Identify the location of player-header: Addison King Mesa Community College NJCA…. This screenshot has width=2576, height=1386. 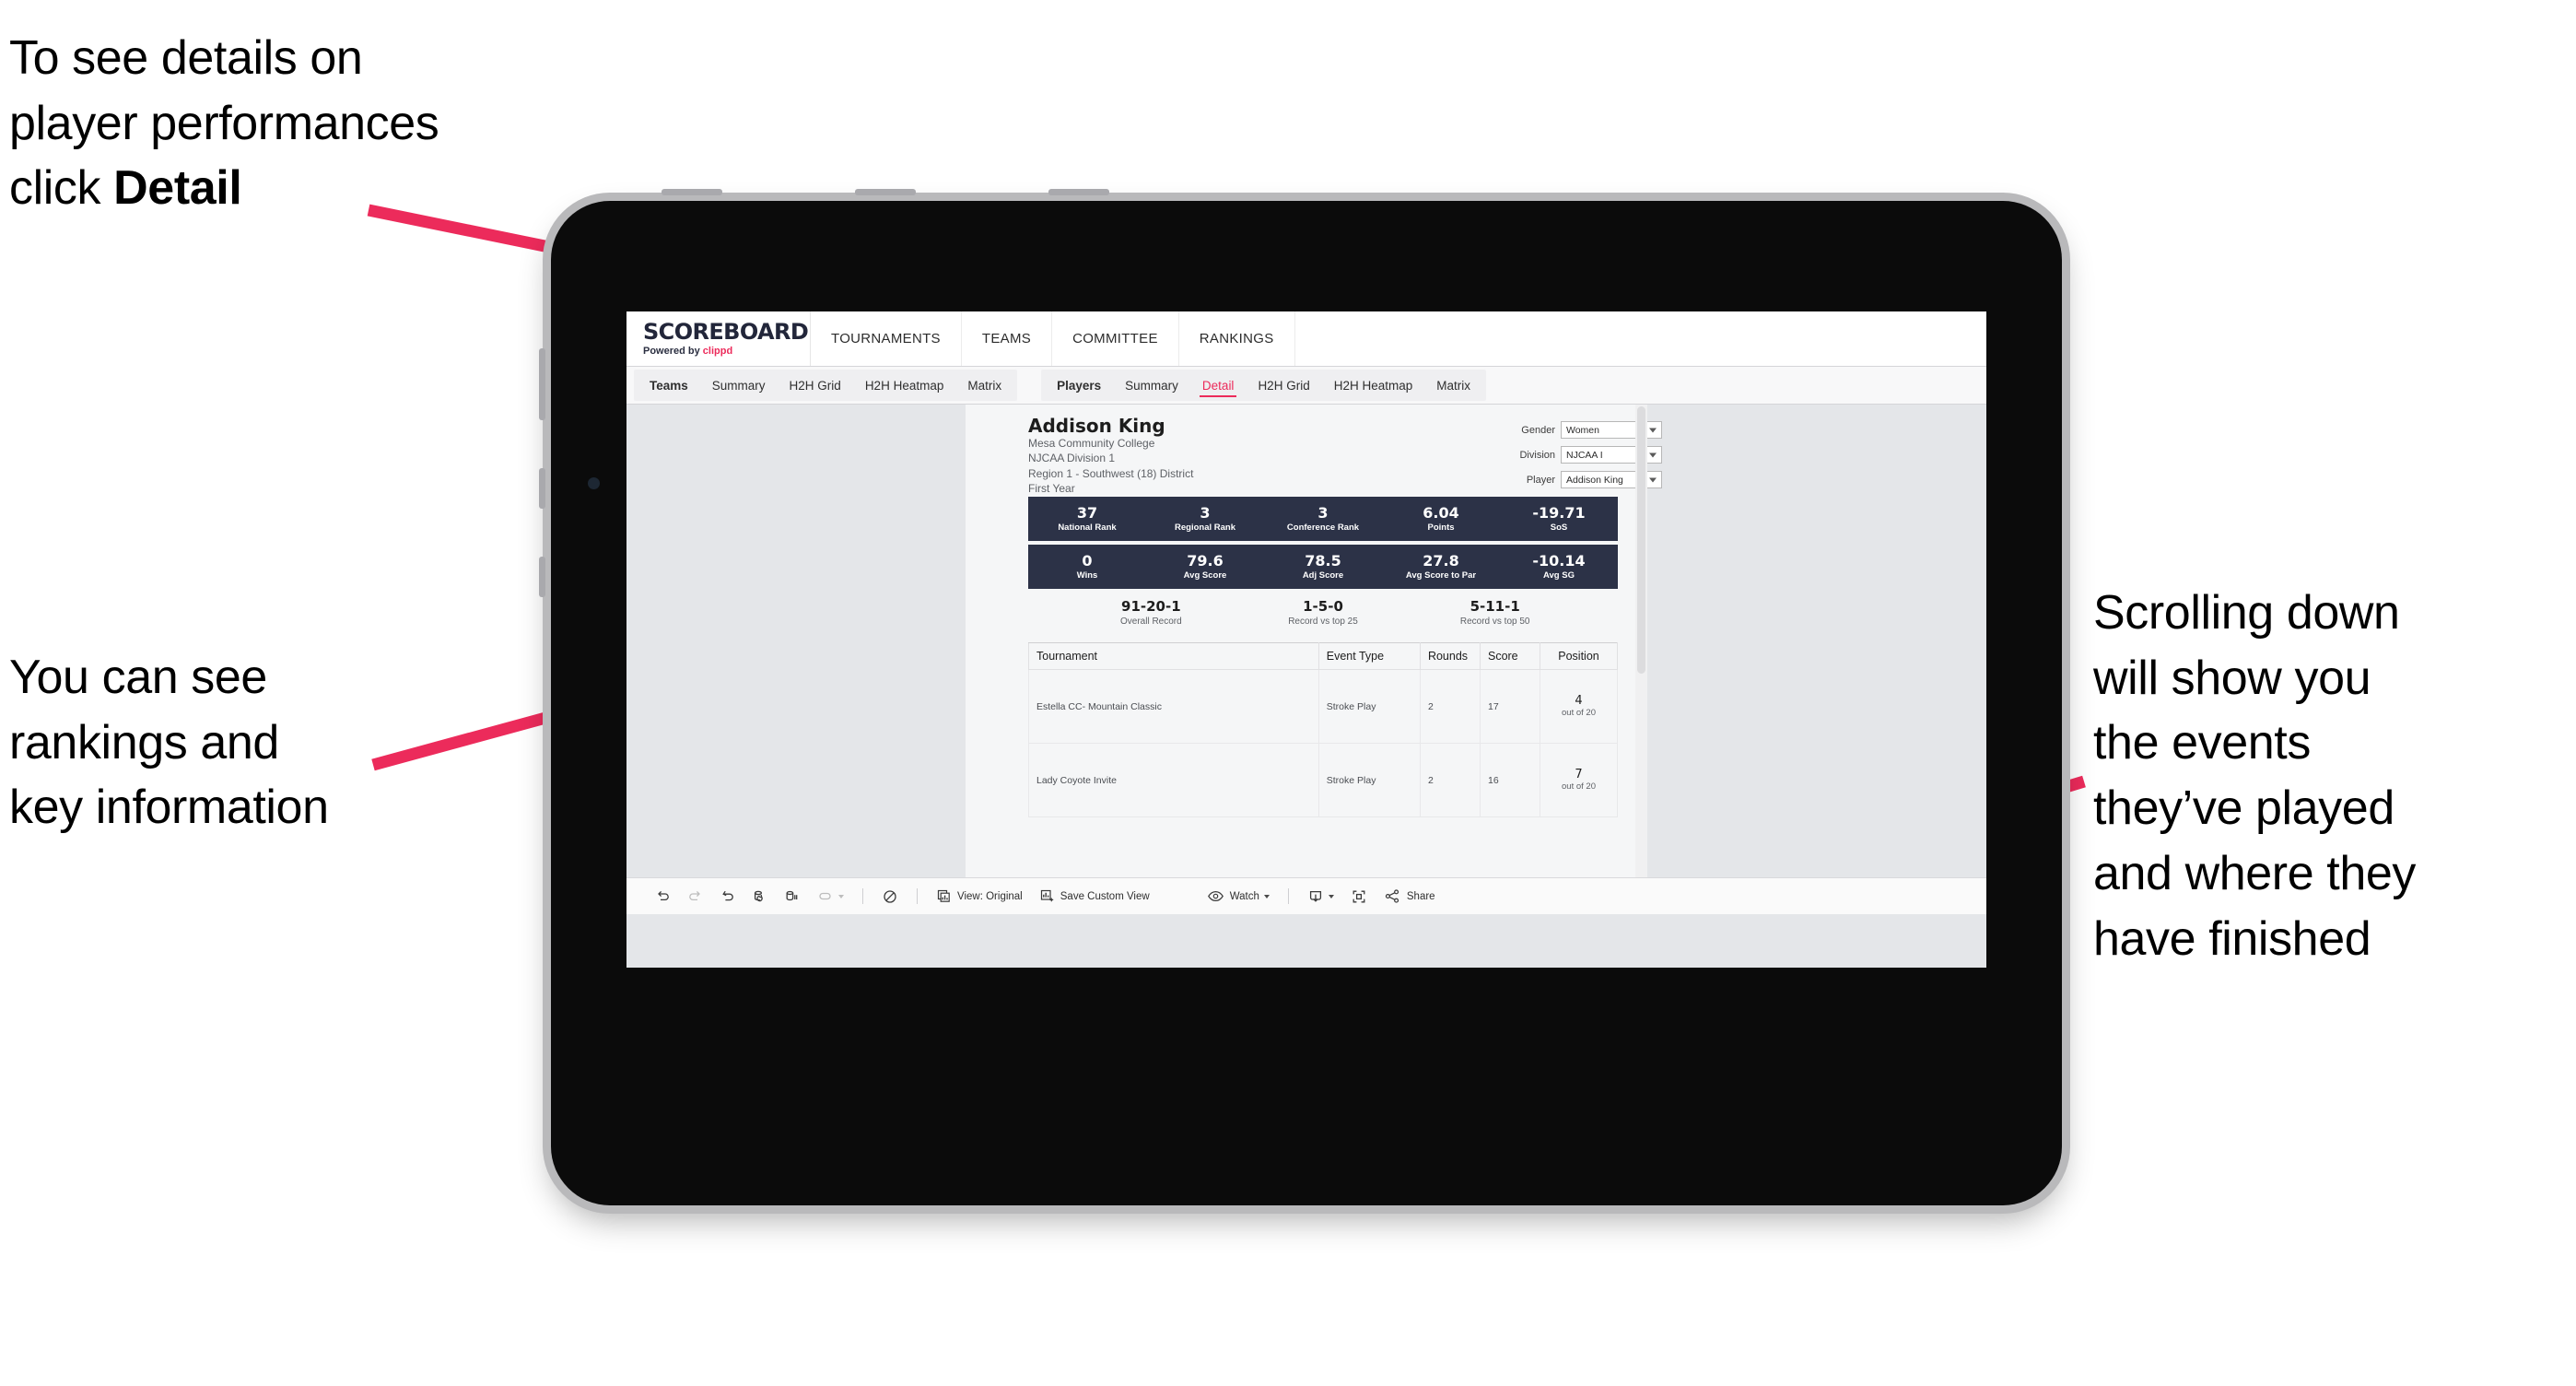
(1345, 457).